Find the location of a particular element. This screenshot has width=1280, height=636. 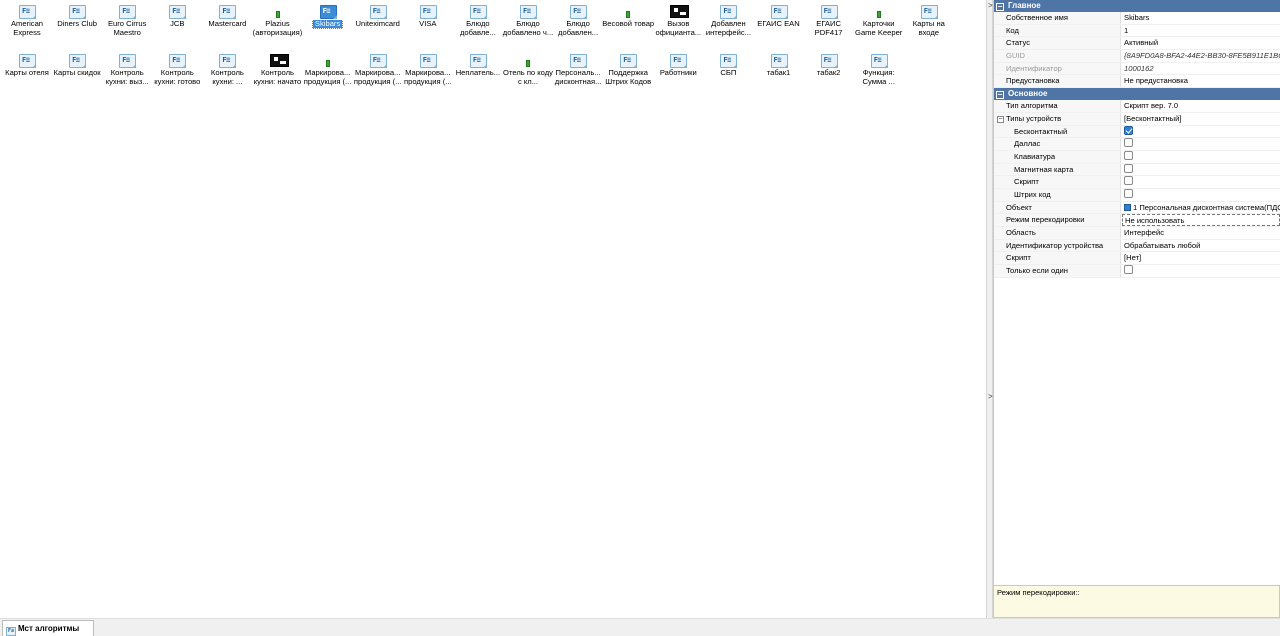

property-row: Магнитная карта is located at coordinates (1137, 170).